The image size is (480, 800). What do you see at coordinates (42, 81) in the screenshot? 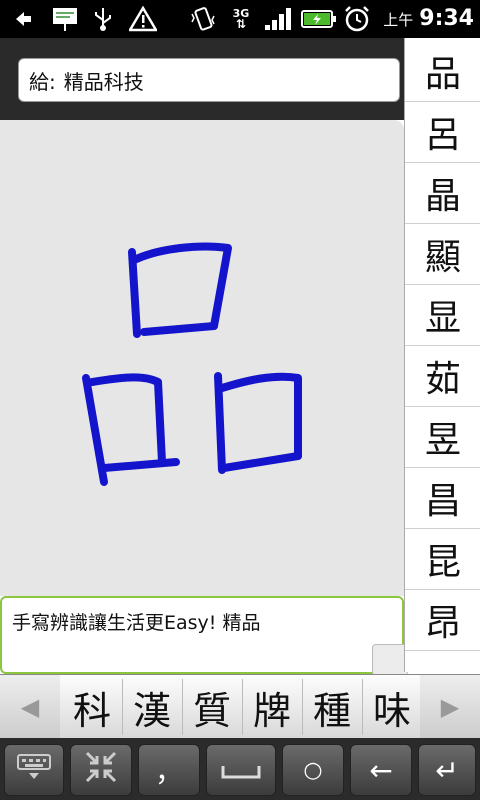
I see `recipient-label: 給:` at bounding box center [42, 81].